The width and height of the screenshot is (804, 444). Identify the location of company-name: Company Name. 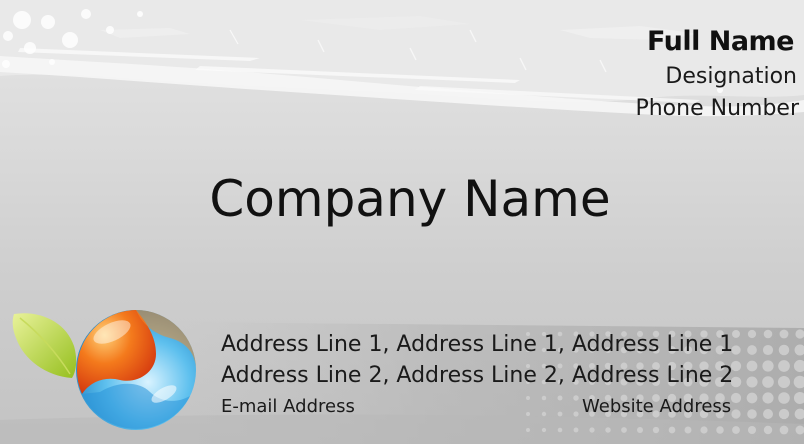
(410, 199).